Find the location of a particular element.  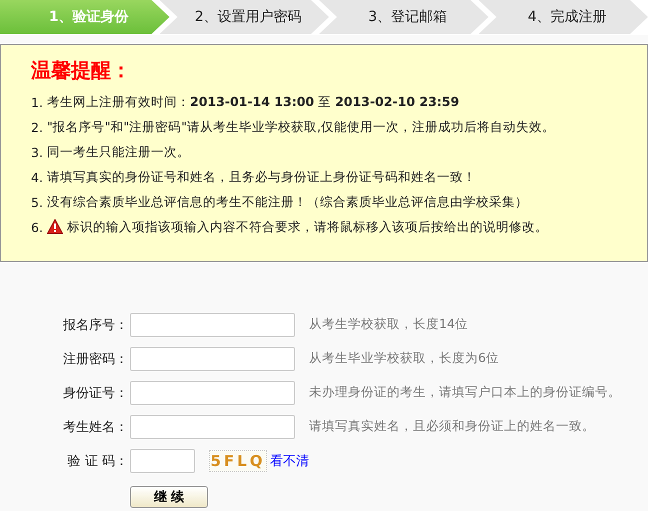

field-label: 考生姓名： is located at coordinates (95, 427).